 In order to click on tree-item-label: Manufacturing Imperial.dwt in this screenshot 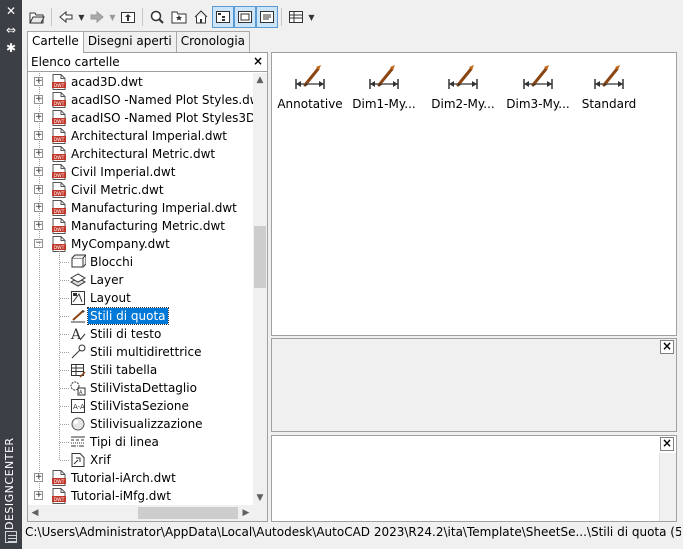, I will do `click(154, 208)`.